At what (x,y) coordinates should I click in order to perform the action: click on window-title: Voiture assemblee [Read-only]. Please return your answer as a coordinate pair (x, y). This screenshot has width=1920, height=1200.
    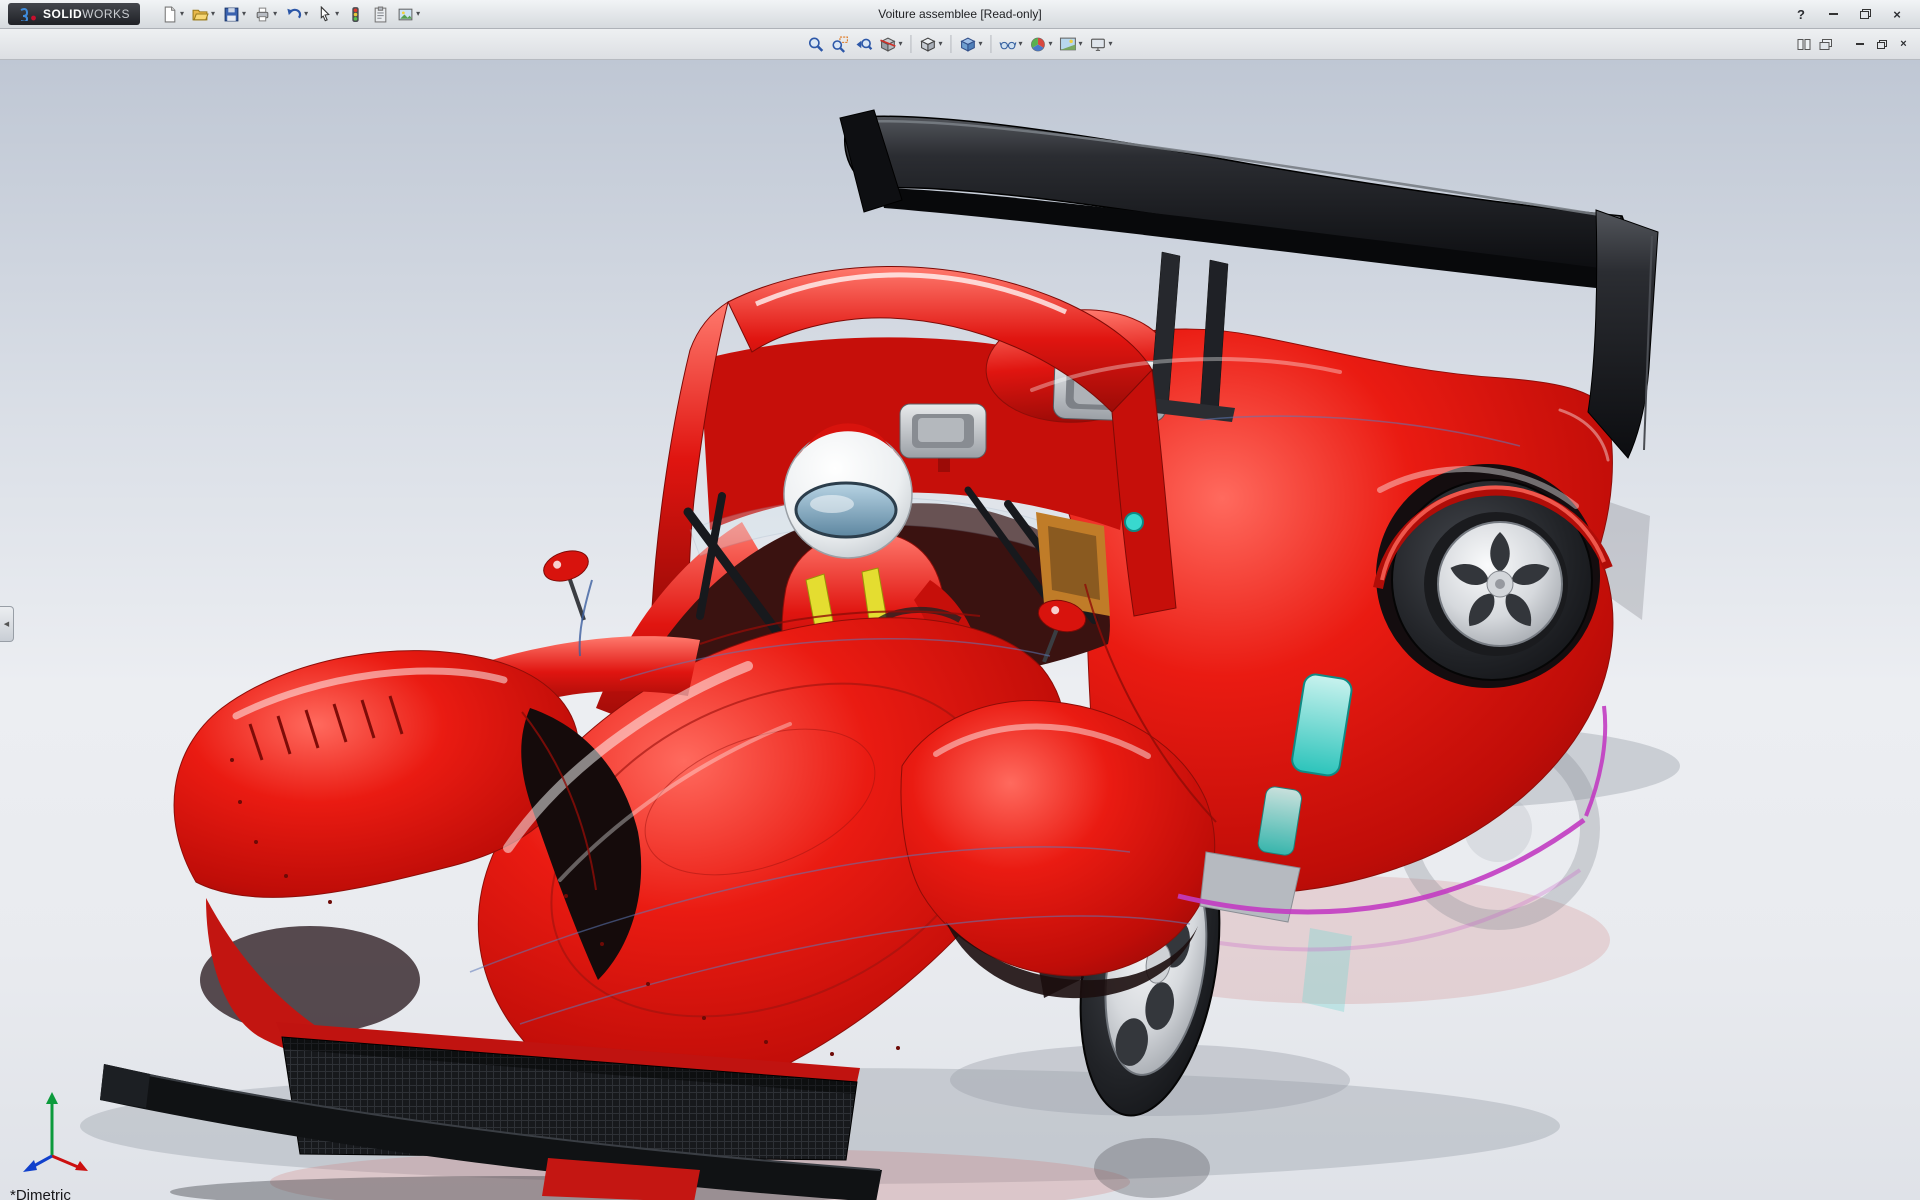
    Looking at the image, I should click on (960, 14).